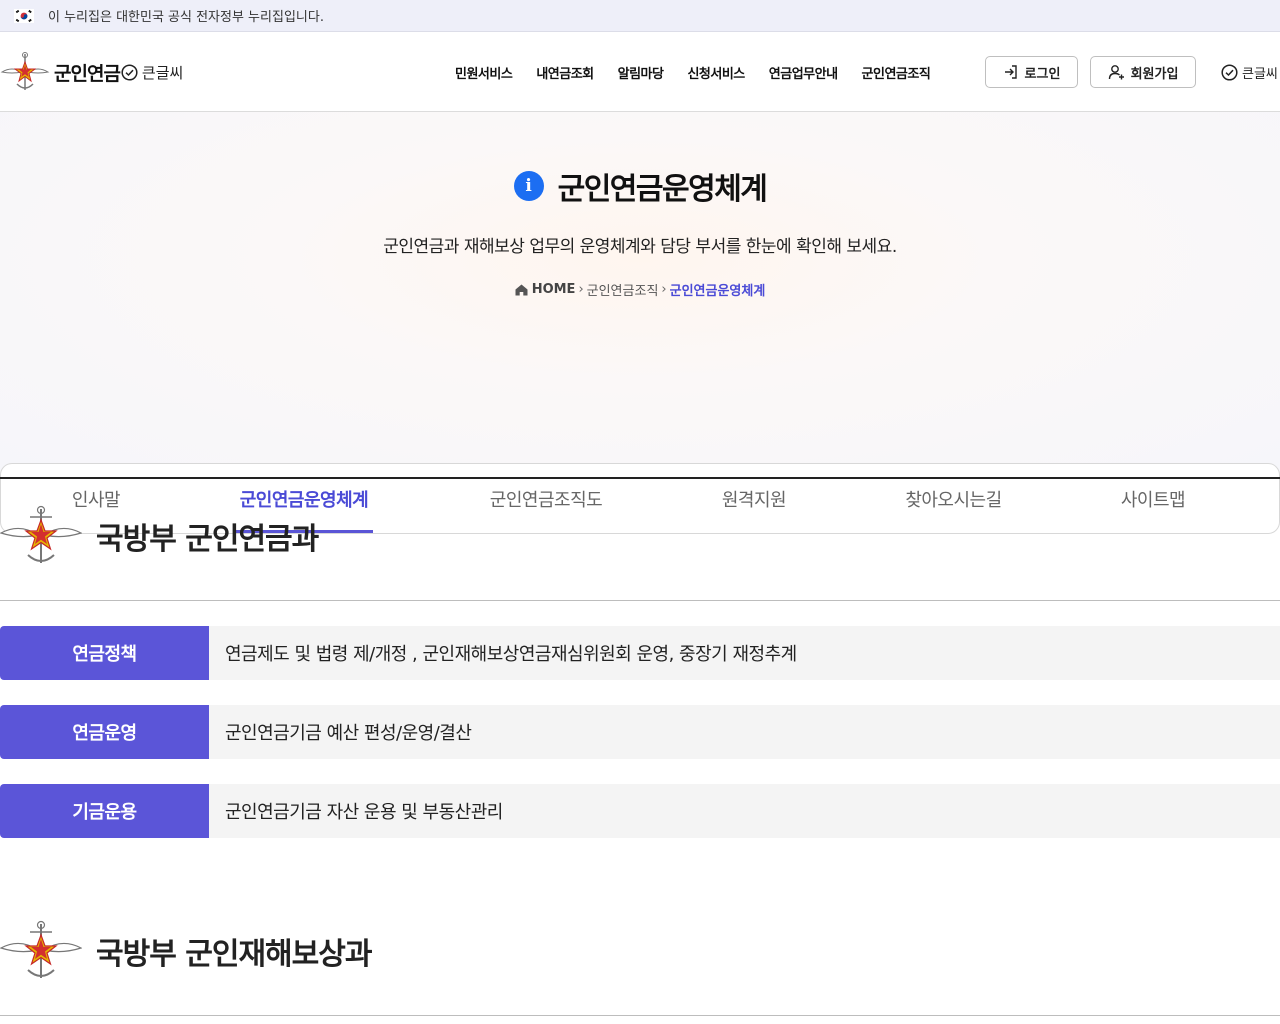 The image size is (1280, 1024). I want to click on logo-name: 군인연금, so click(87, 73).